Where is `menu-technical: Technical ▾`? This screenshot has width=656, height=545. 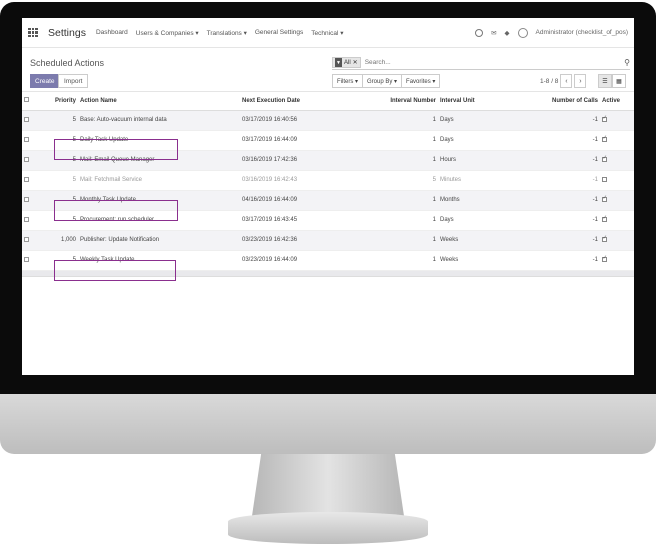 menu-technical: Technical ▾ is located at coordinates (327, 33).